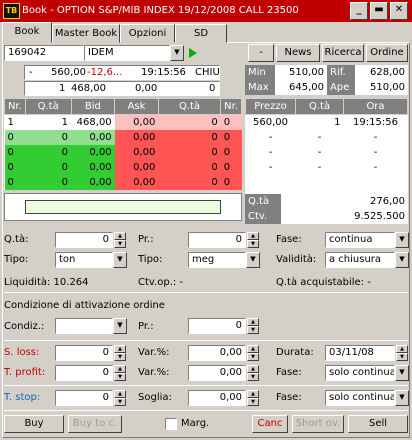  What do you see at coordinates (253, 240) in the screenshot?
I see `price-stepper: ▲ ▼` at bounding box center [253, 240].